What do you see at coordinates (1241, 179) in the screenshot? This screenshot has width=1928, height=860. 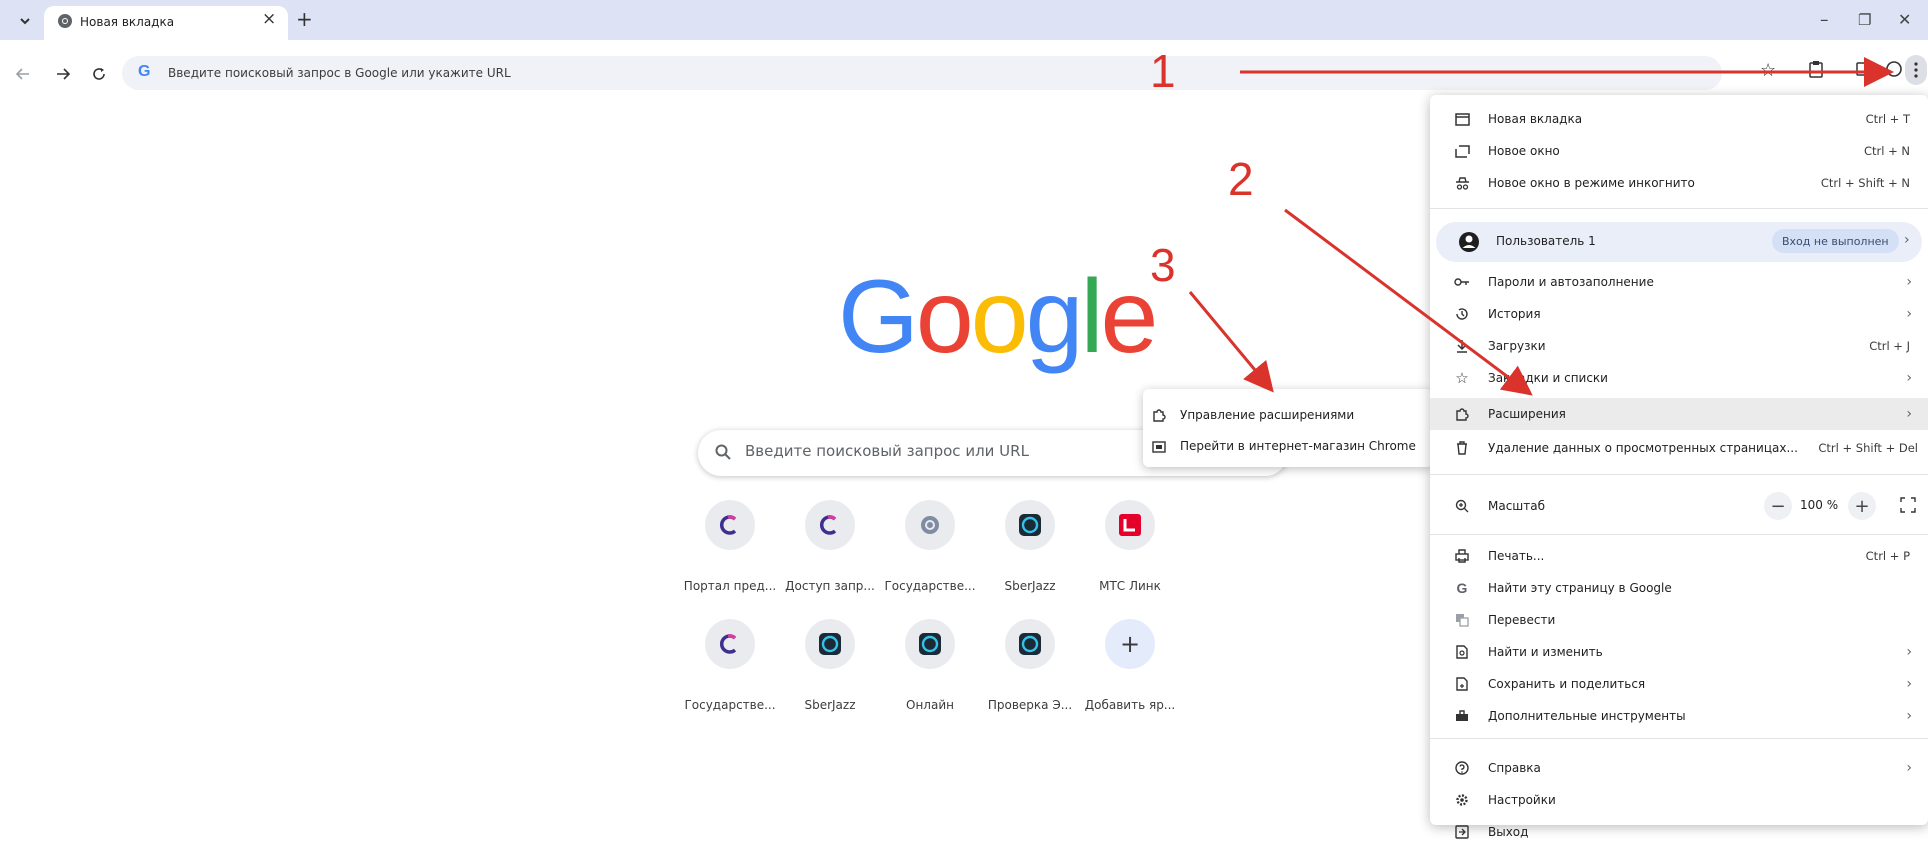 I see `annotation-number-2: 2` at bounding box center [1241, 179].